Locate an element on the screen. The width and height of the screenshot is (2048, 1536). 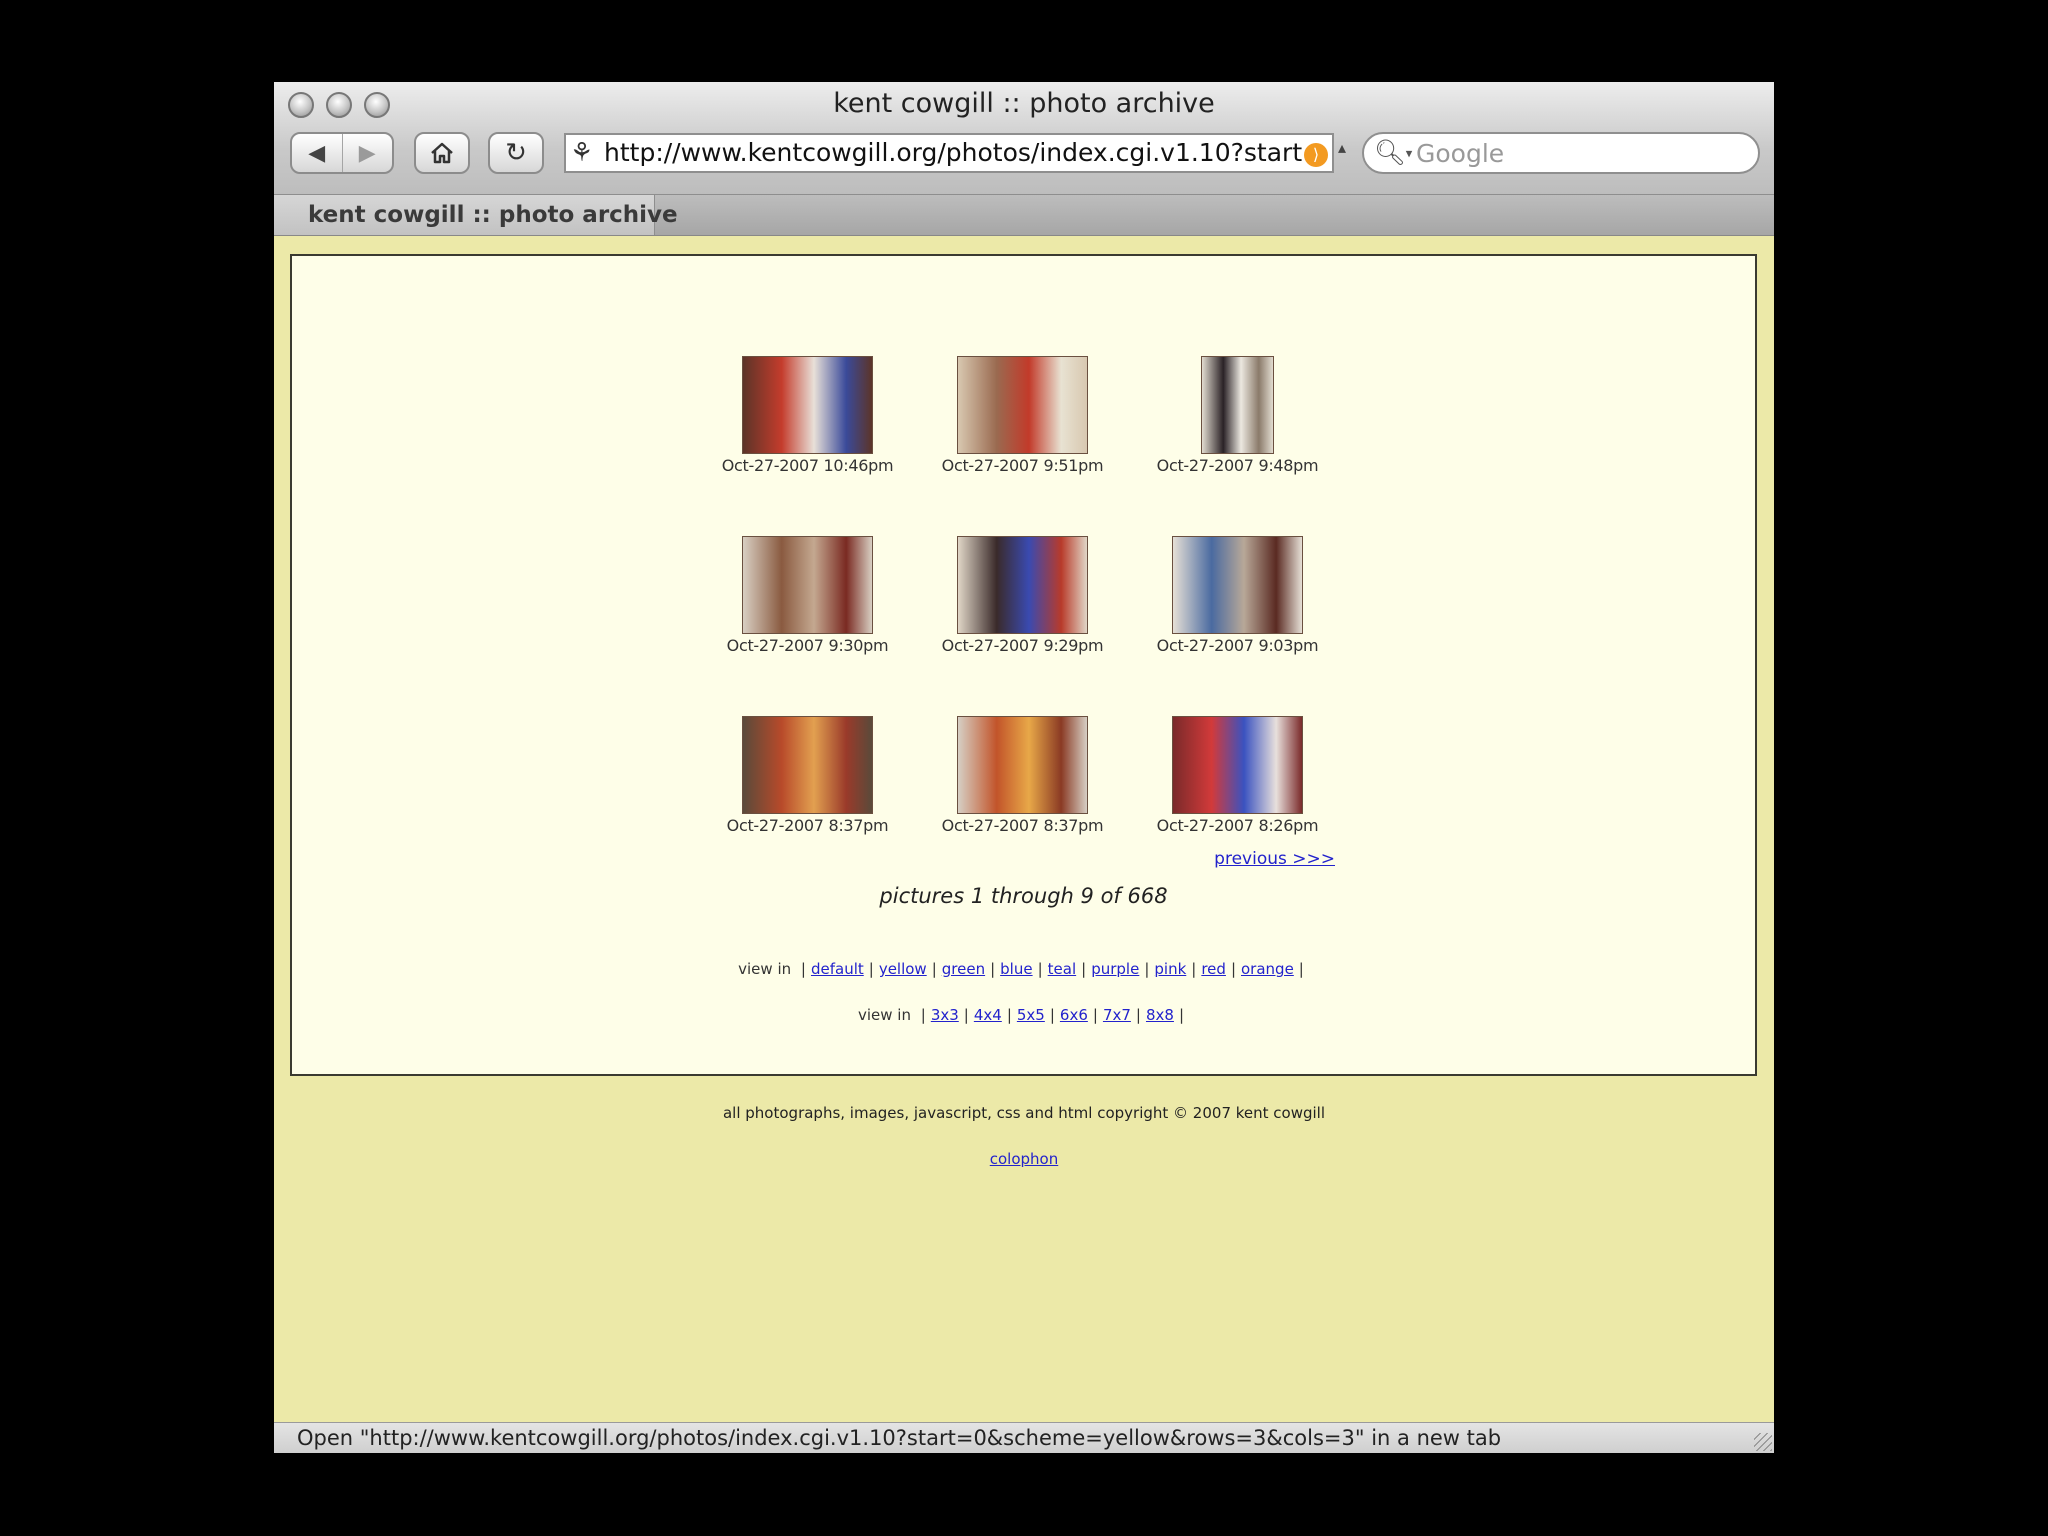
scheme-link-blue: blue is located at coordinates (1016, 969).